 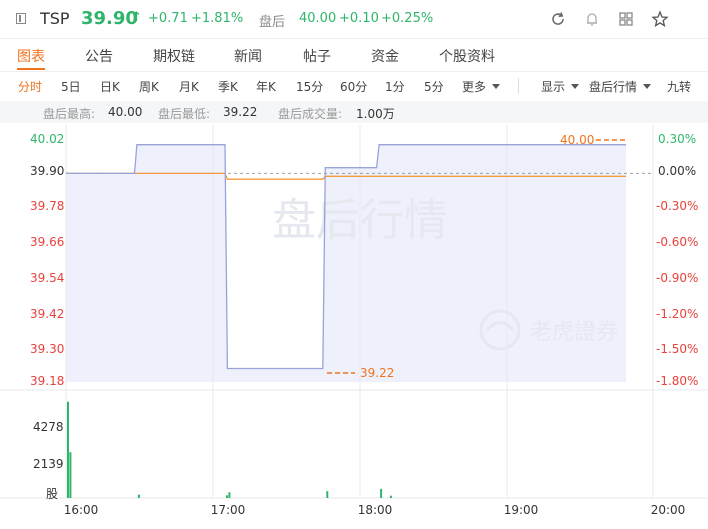 I want to click on ah-low-label: 盘后最低:, so click(x=184, y=114).